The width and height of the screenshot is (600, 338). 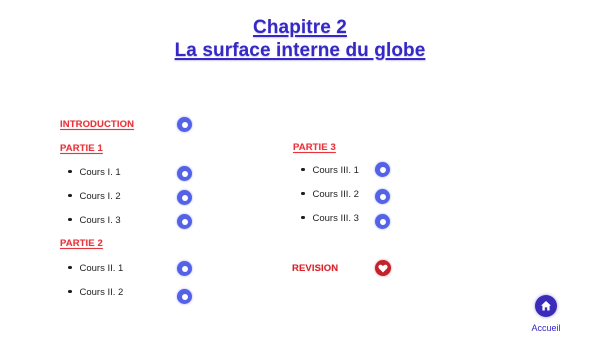 What do you see at coordinates (546, 328) in the screenshot?
I see `home-label: Accueil` at bounding box center [546, 328].